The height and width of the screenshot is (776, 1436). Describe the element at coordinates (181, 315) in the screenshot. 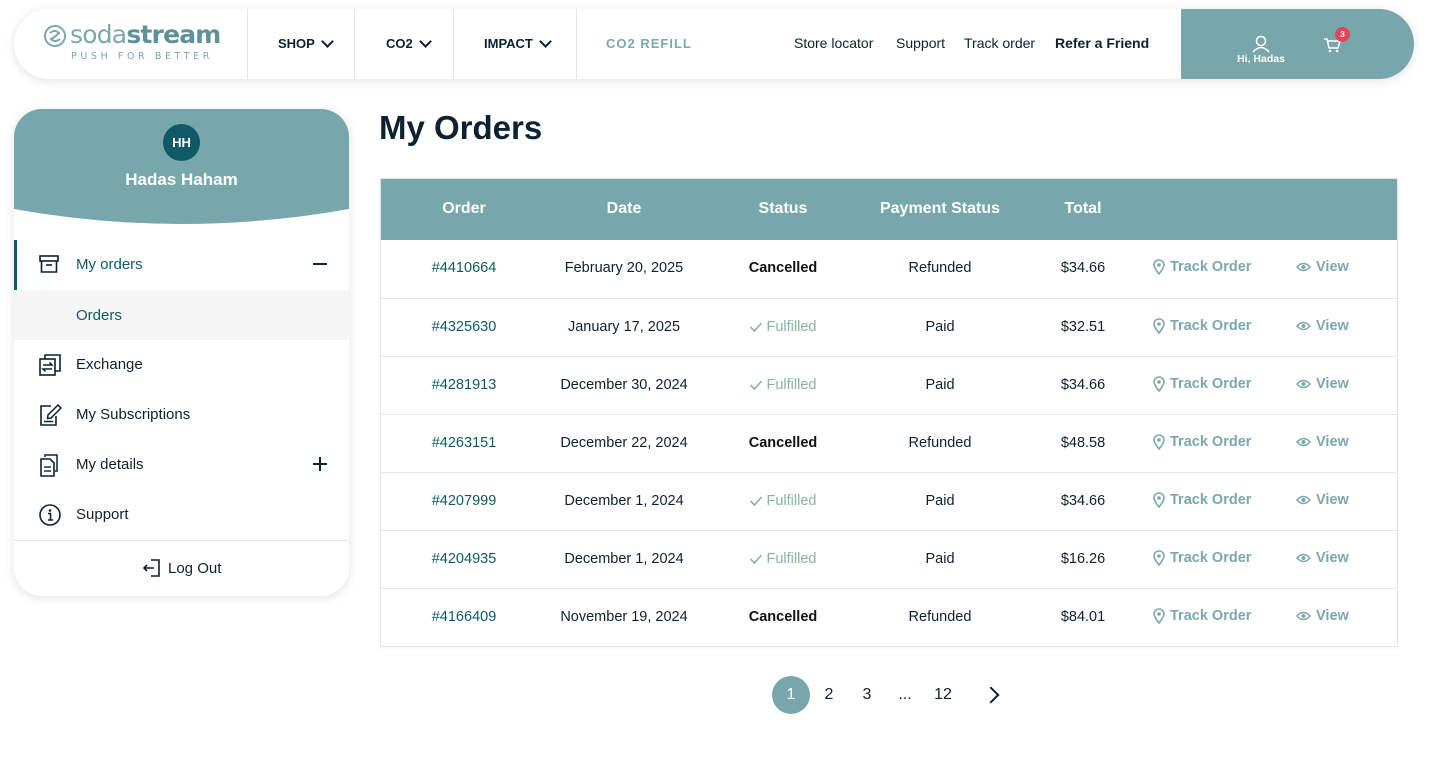

I see `sidebar-subitem-orders: Orders` at that location.